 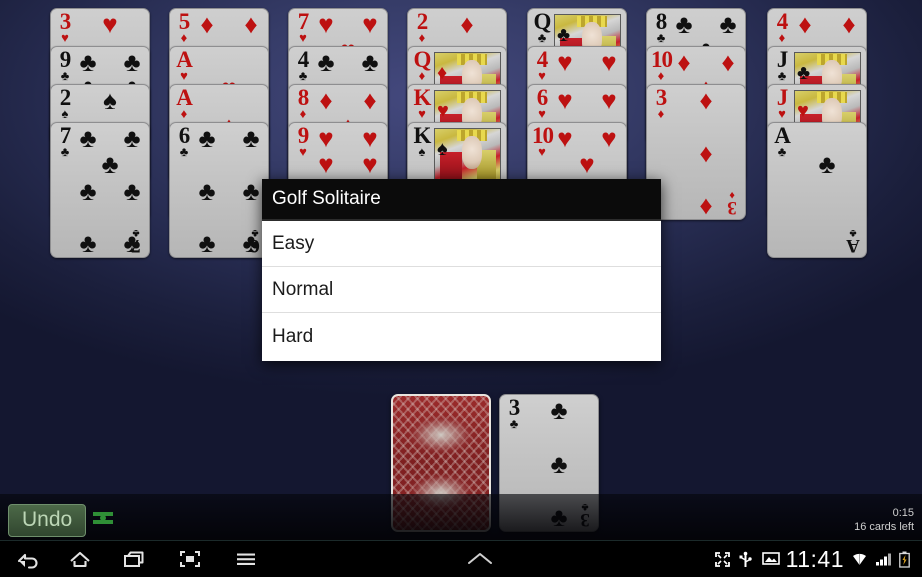 I want to click on system-tray: 11:41, so click(x=815, y=559).